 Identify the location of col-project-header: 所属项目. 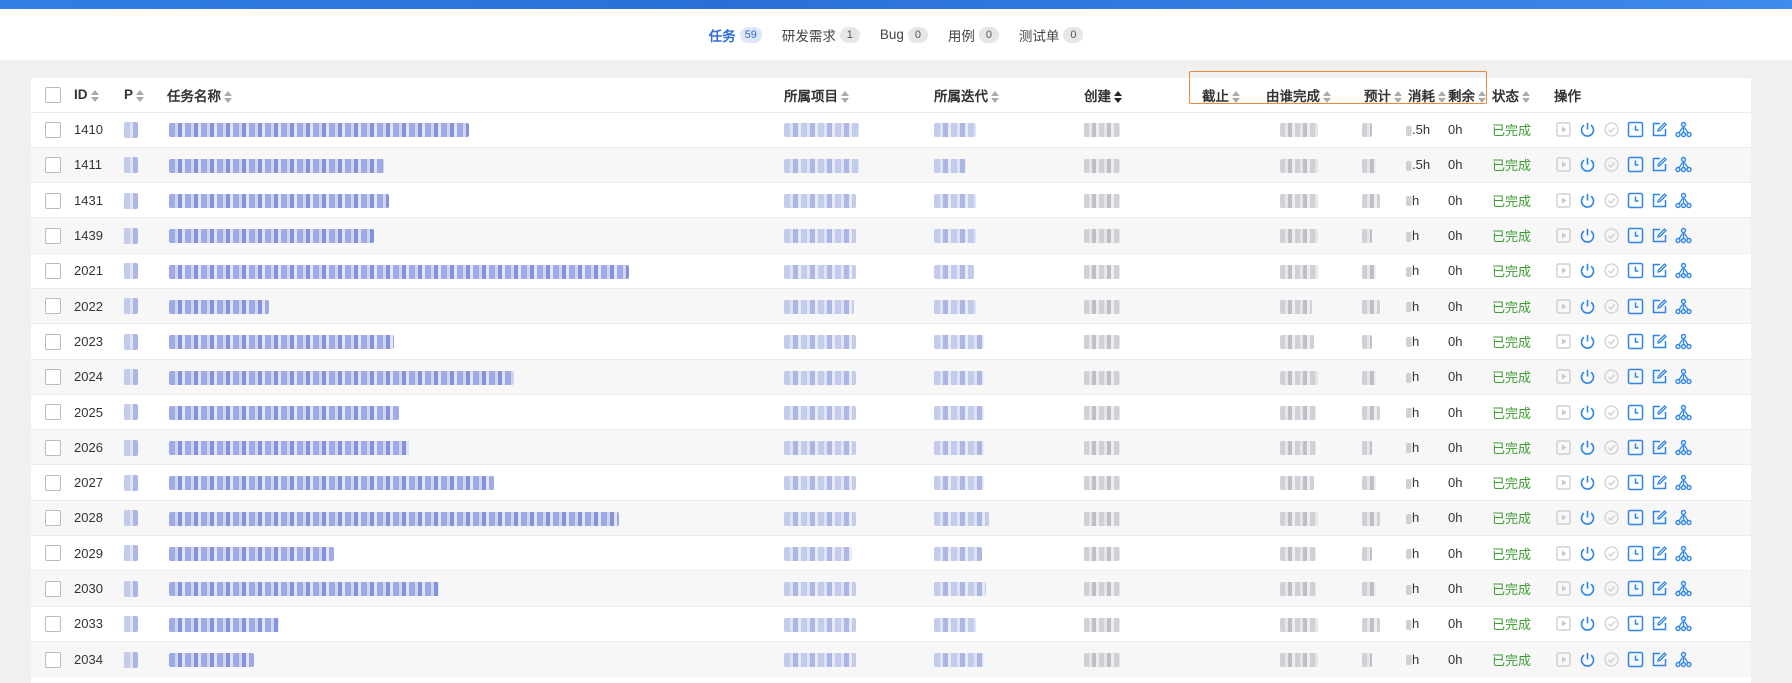
(859, 95).